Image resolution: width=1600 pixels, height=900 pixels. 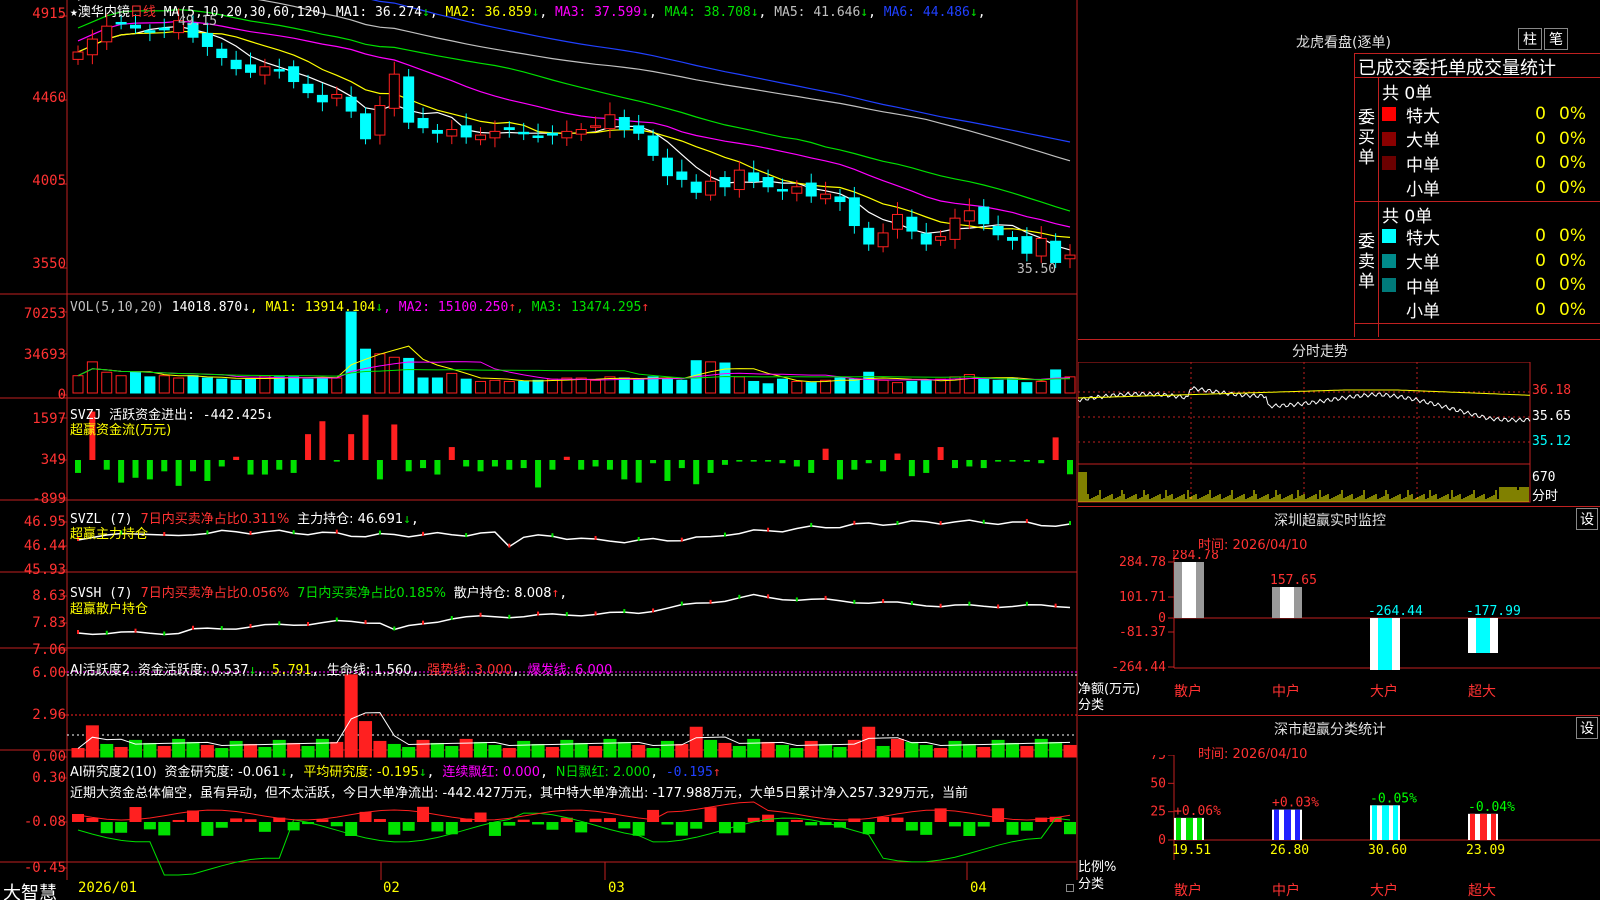 What do you see at coordinates (44, 868) in the screenshot?
I see `ai2-y-3: -0.45` at bounding box center [44, 868].